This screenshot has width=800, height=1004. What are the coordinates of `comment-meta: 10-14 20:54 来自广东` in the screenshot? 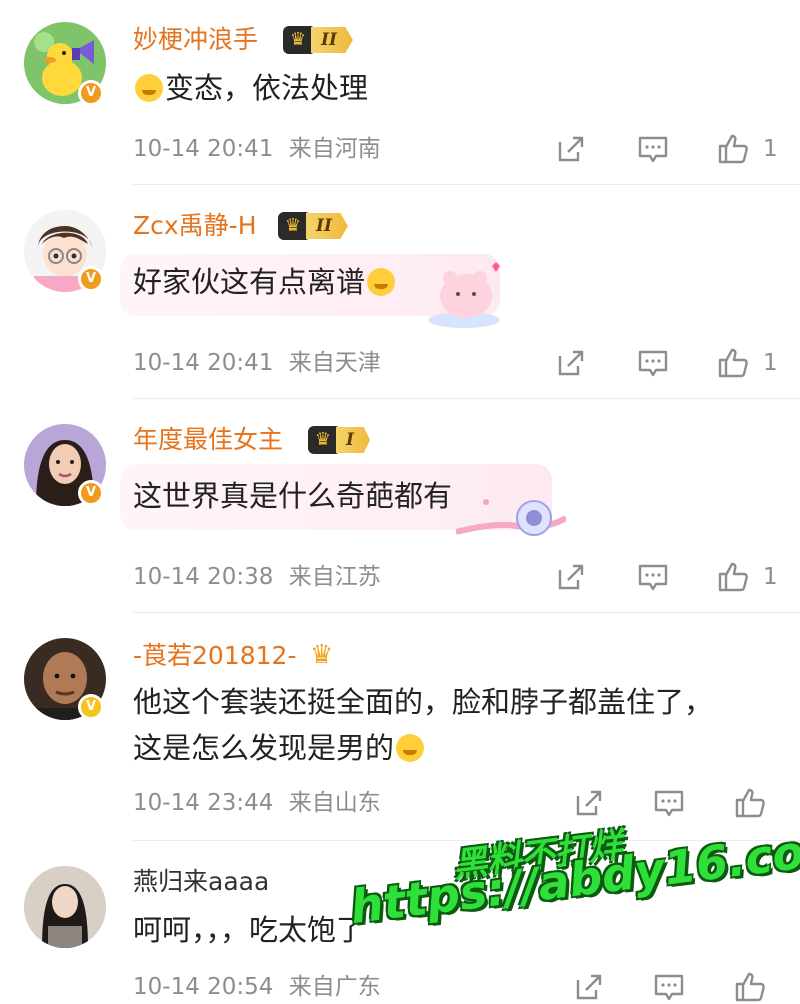 It's located at (257, 987).